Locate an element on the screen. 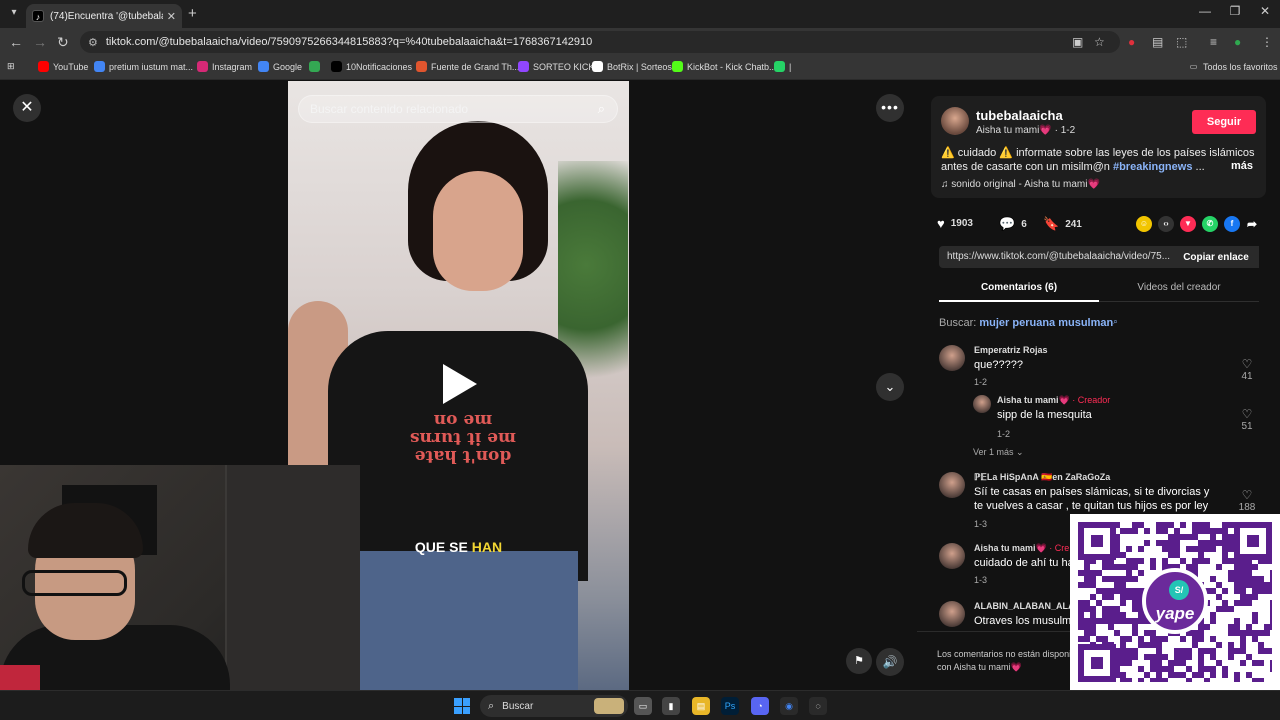 This screenshot has width=1280, height=720. bookmark-item: Google is located at coordinates (280, 66).